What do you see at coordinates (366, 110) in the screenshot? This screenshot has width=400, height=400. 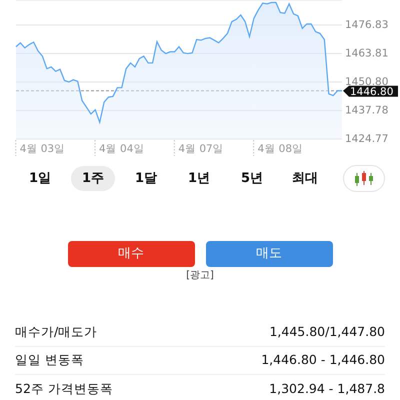 I see `axis-label: 1437.78` at bounding box center [366, 110].